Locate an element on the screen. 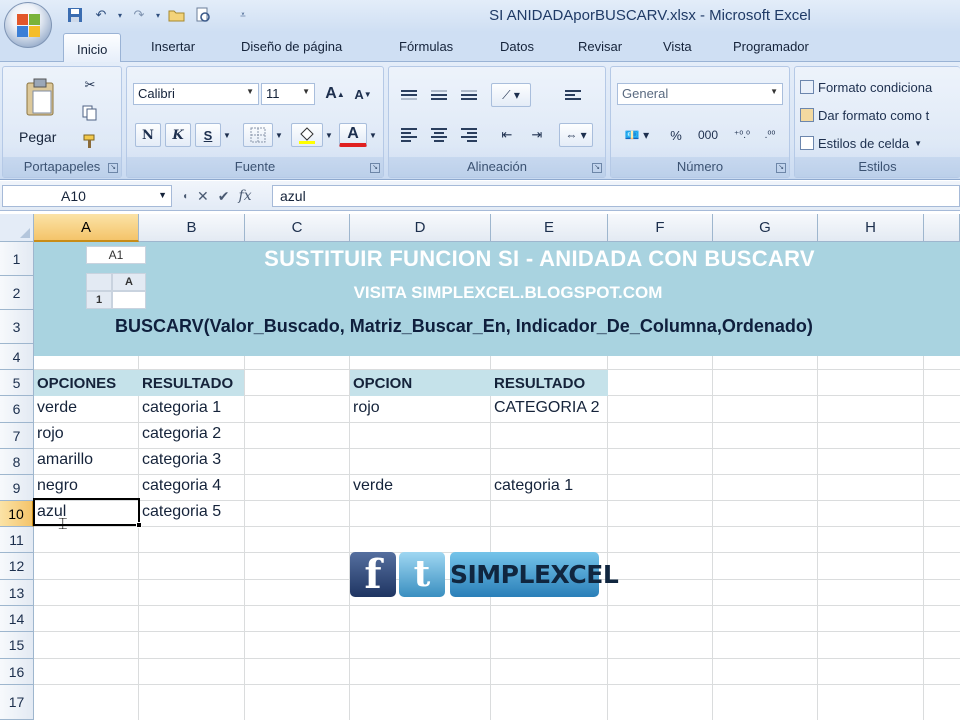 This screenshot has height=720, width=960. cell-d9: verde is located at coordinates (371, 487).